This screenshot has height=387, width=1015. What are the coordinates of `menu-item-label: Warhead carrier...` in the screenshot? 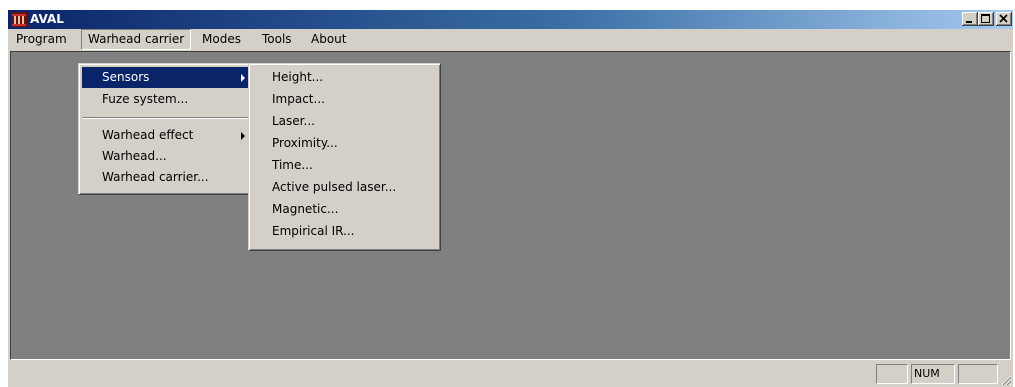 It's located at (155, 177).